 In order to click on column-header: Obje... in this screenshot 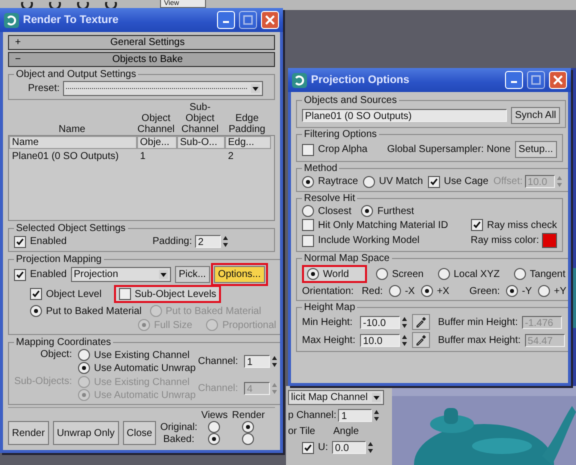, I will do `click(157, 142)`.